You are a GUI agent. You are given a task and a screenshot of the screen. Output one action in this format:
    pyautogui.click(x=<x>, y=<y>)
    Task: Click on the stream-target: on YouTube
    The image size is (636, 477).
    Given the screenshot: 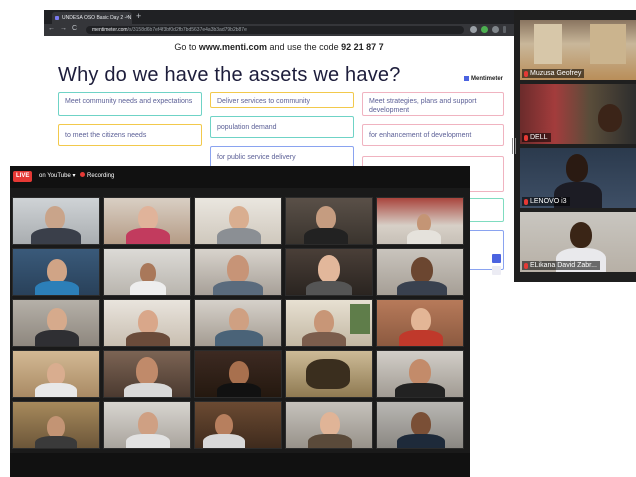 What is the action you would take?
    pyautogui.click(x=55, y=176)
    